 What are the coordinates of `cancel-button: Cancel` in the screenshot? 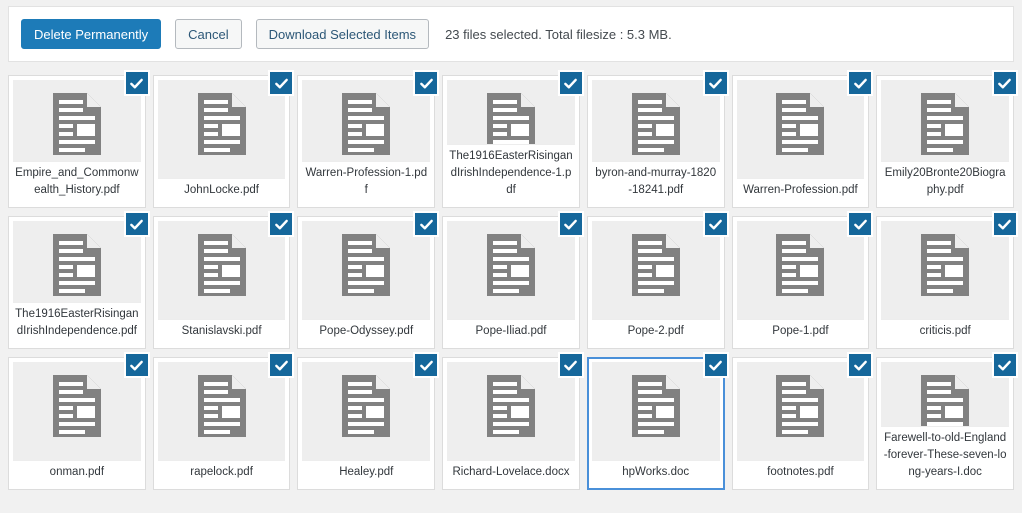 It's located at (208, 34).